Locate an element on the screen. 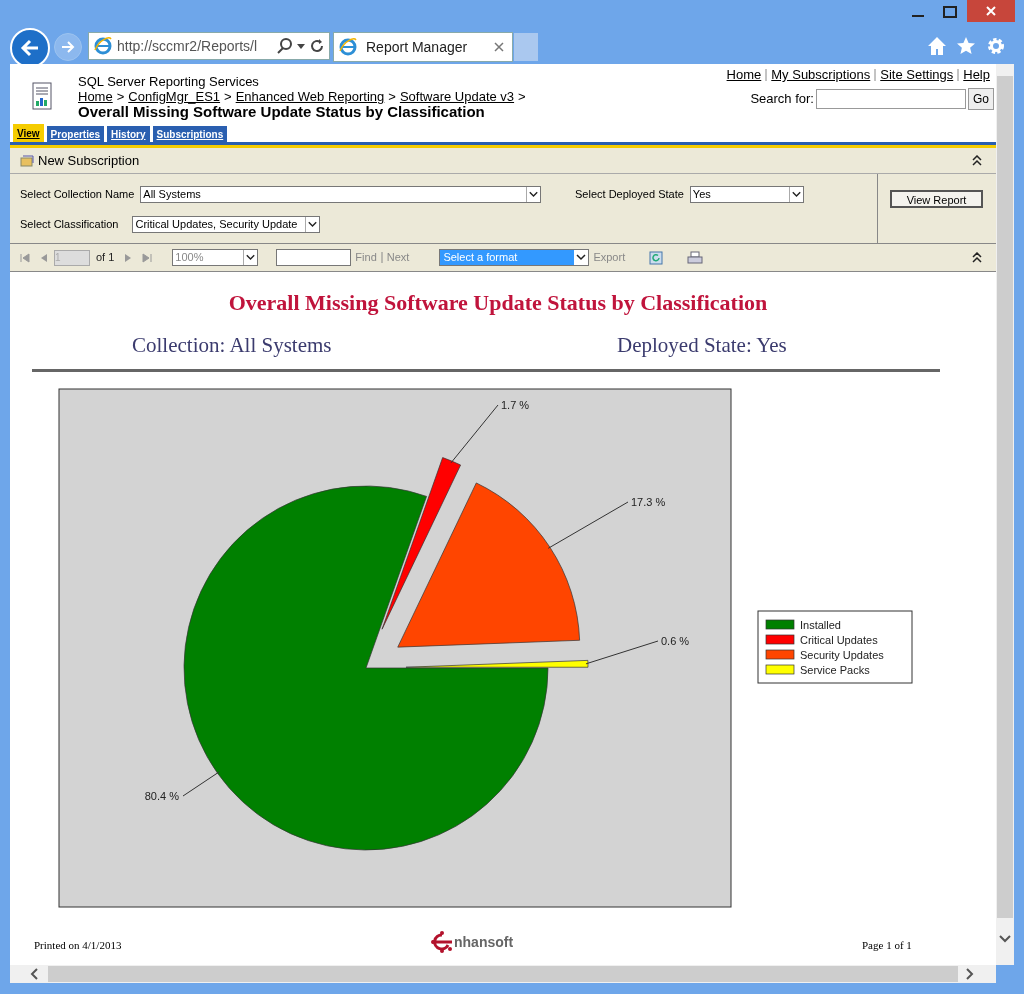  address-text: http://sccmr2/Reports/l is located at coordinates (187, 46).